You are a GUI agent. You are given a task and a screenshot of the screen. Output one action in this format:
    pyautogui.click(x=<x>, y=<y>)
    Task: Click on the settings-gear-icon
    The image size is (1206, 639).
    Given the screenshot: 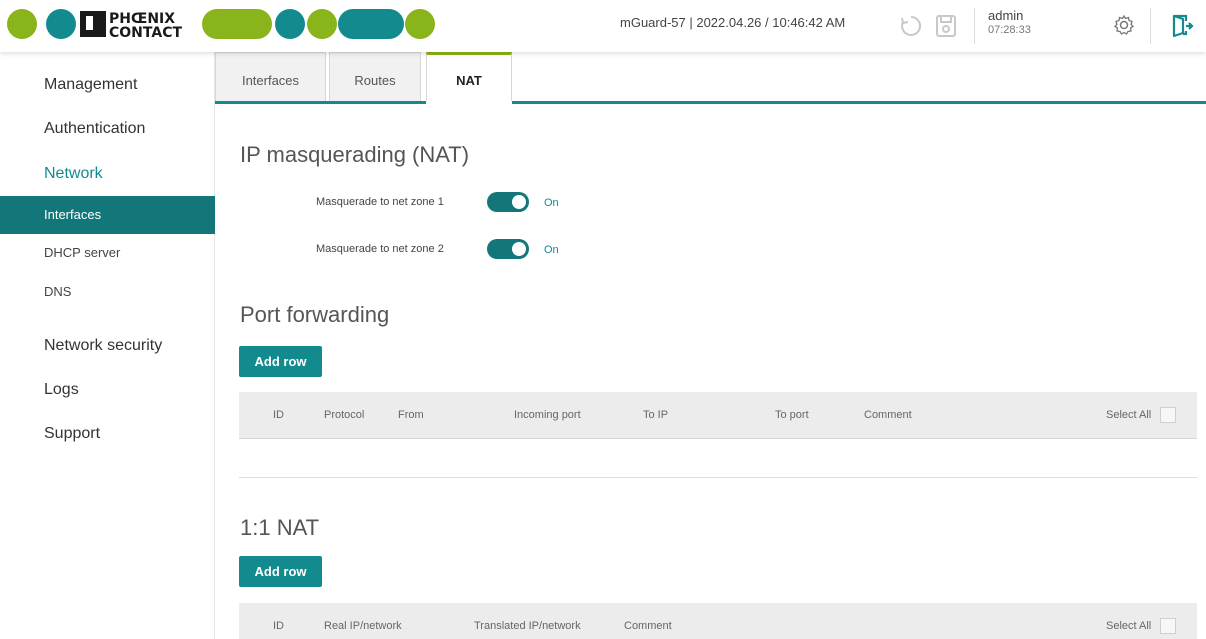 What is the action you would take?
    pyautogui.click(x=1124, y=25)
    